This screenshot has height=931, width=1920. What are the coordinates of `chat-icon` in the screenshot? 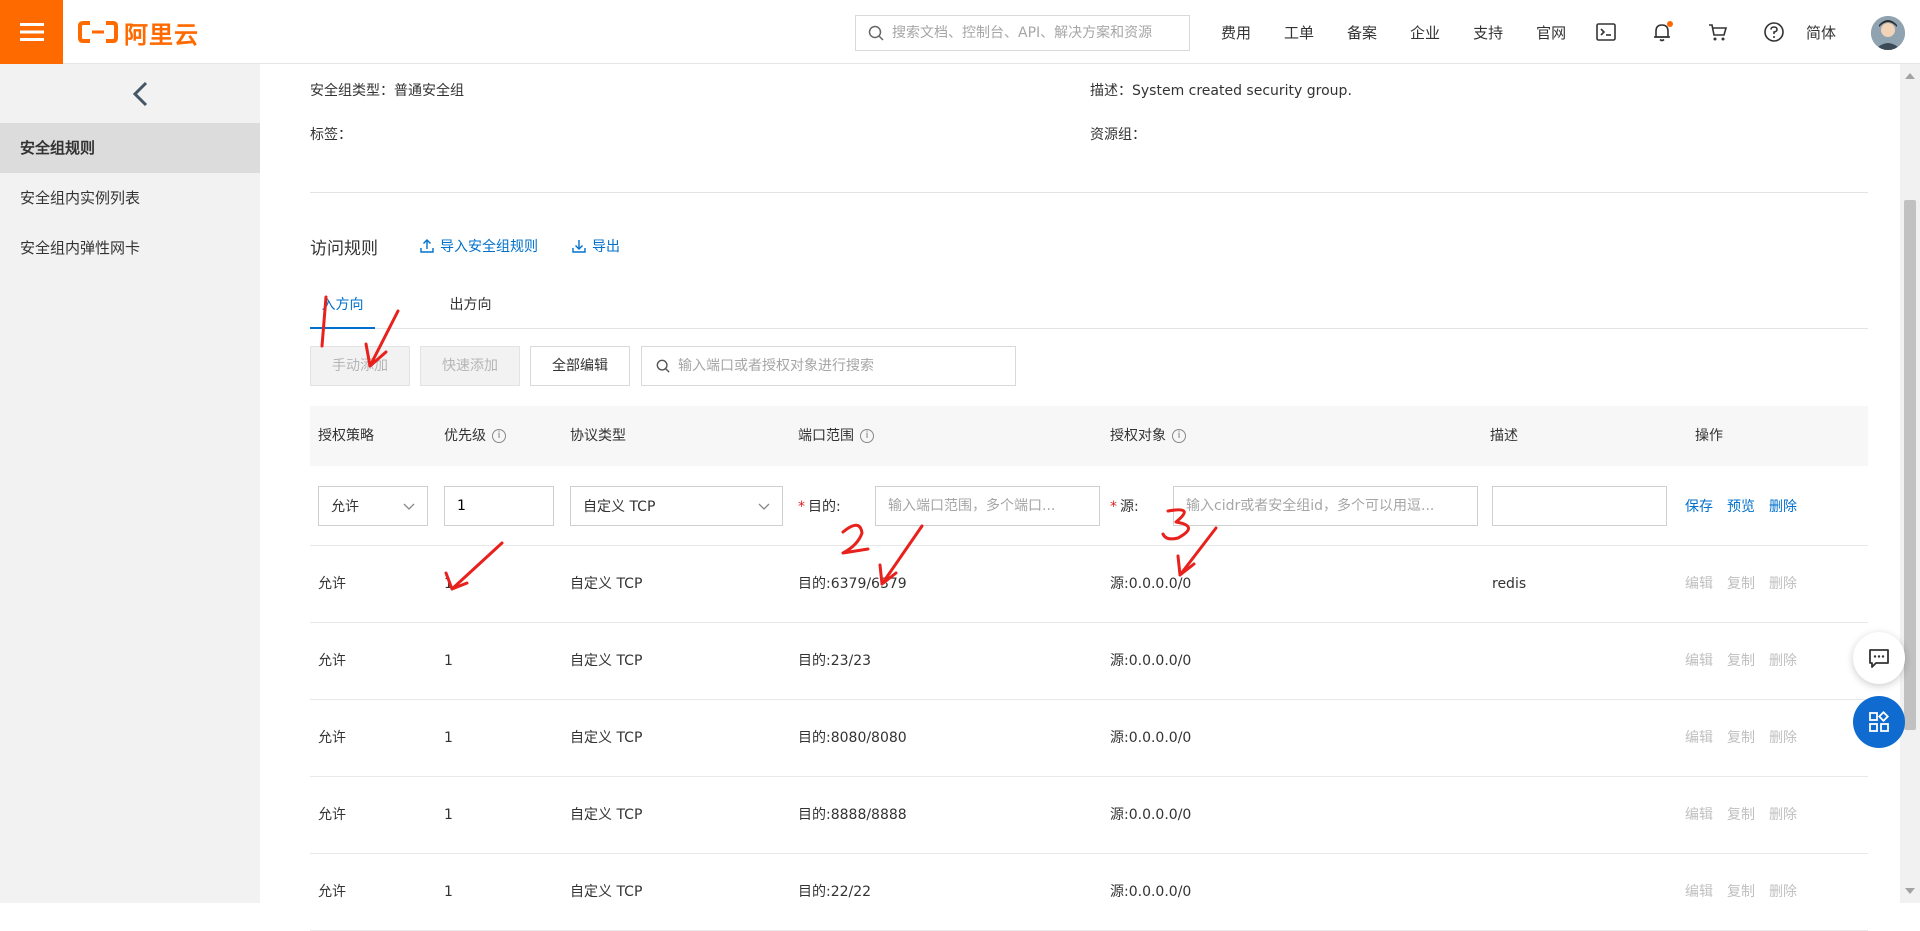 It's located at (1879, 658).